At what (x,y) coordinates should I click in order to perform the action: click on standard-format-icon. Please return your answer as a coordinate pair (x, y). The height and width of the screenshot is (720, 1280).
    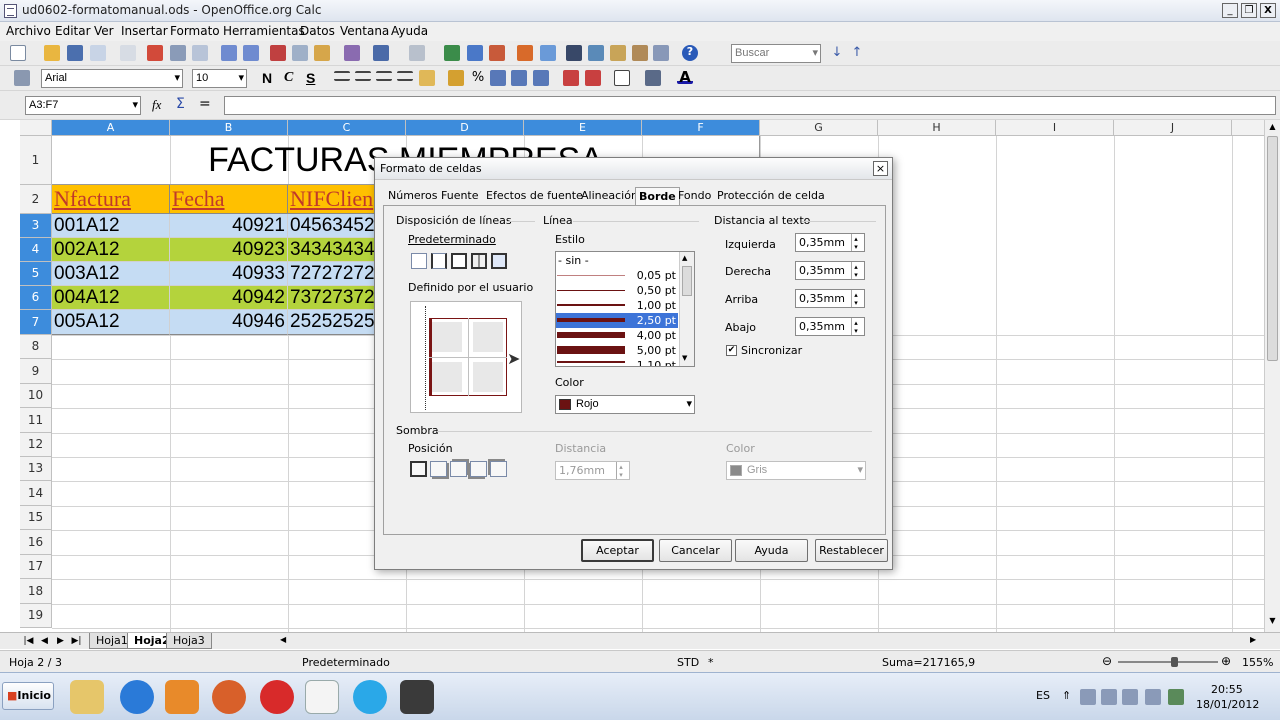
    Looking at the image, I should click on (498, 78).